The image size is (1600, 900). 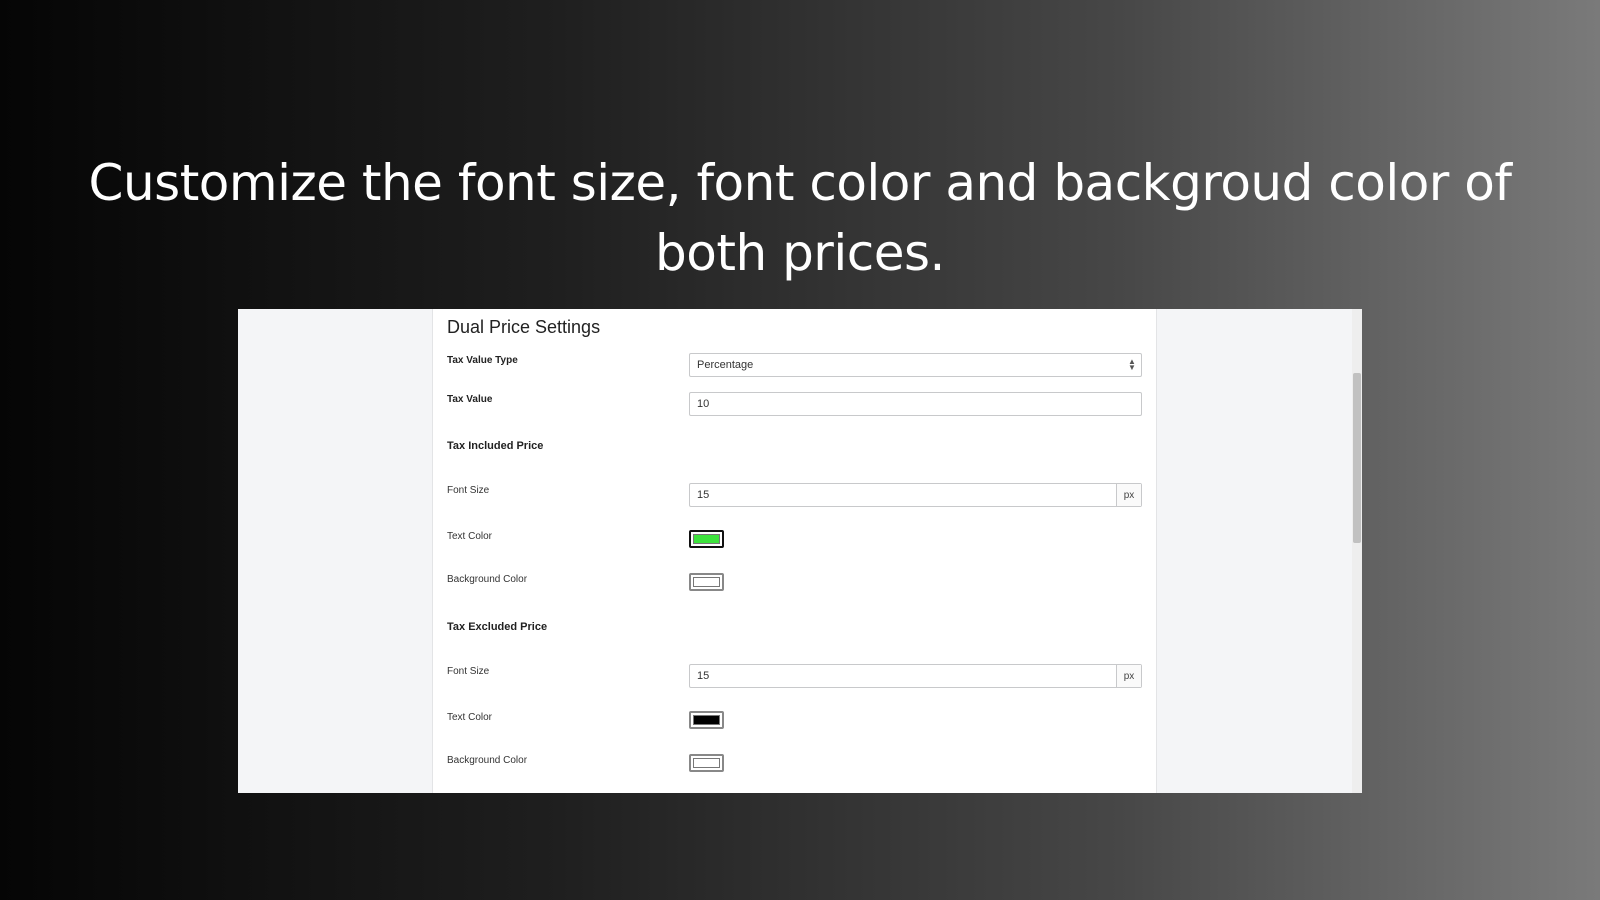 What do you see at coordinates (915, 404) in the screenshot?
I see `tax-value-input: 10` at bounding box center [915, 404].